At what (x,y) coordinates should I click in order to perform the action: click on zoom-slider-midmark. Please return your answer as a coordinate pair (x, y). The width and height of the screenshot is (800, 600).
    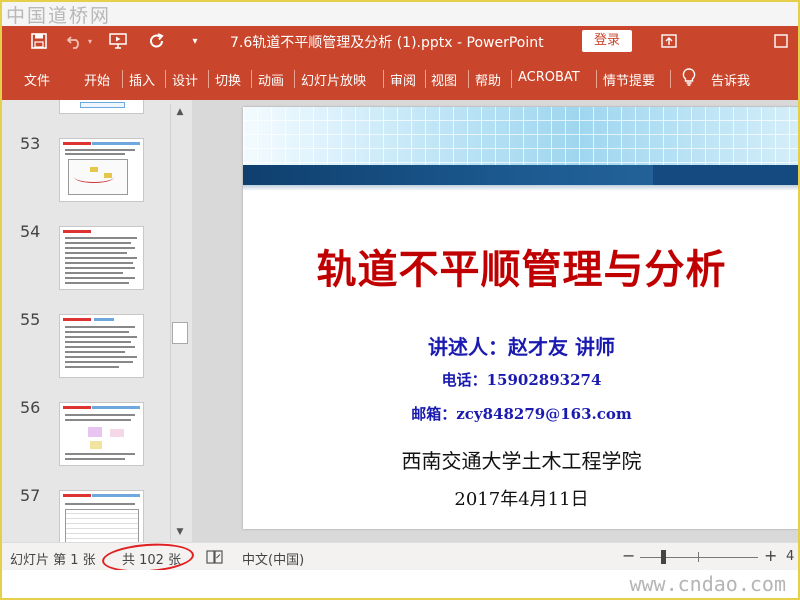
    Looking at the image, I should click on (698, 557).